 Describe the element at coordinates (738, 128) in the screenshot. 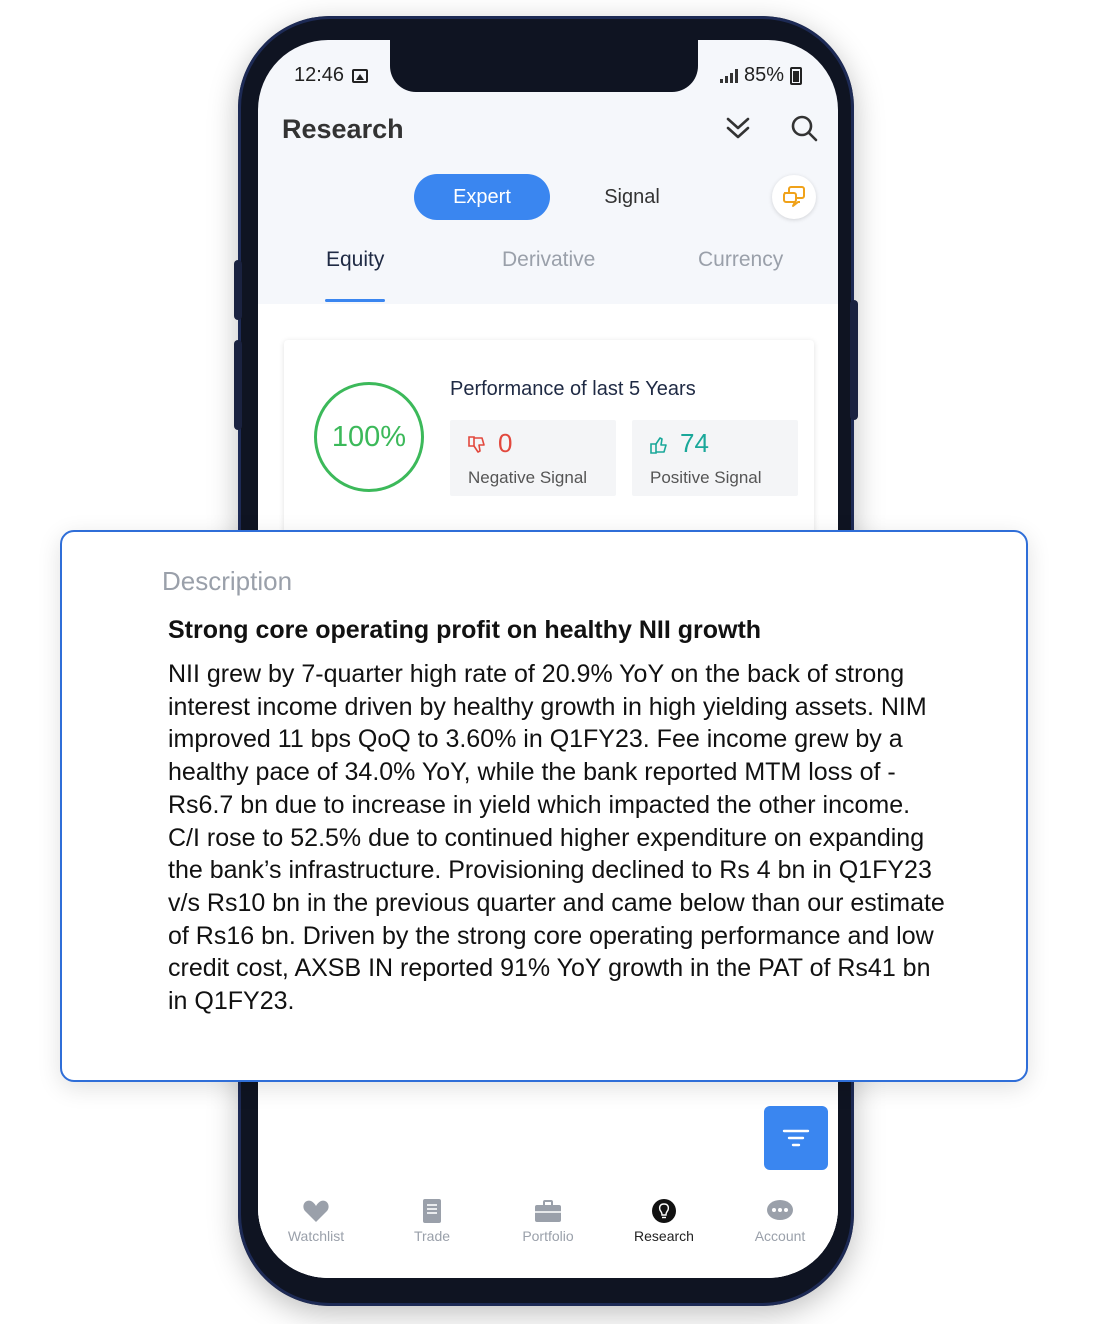

I see `double-chevron-down-icon` at that location.